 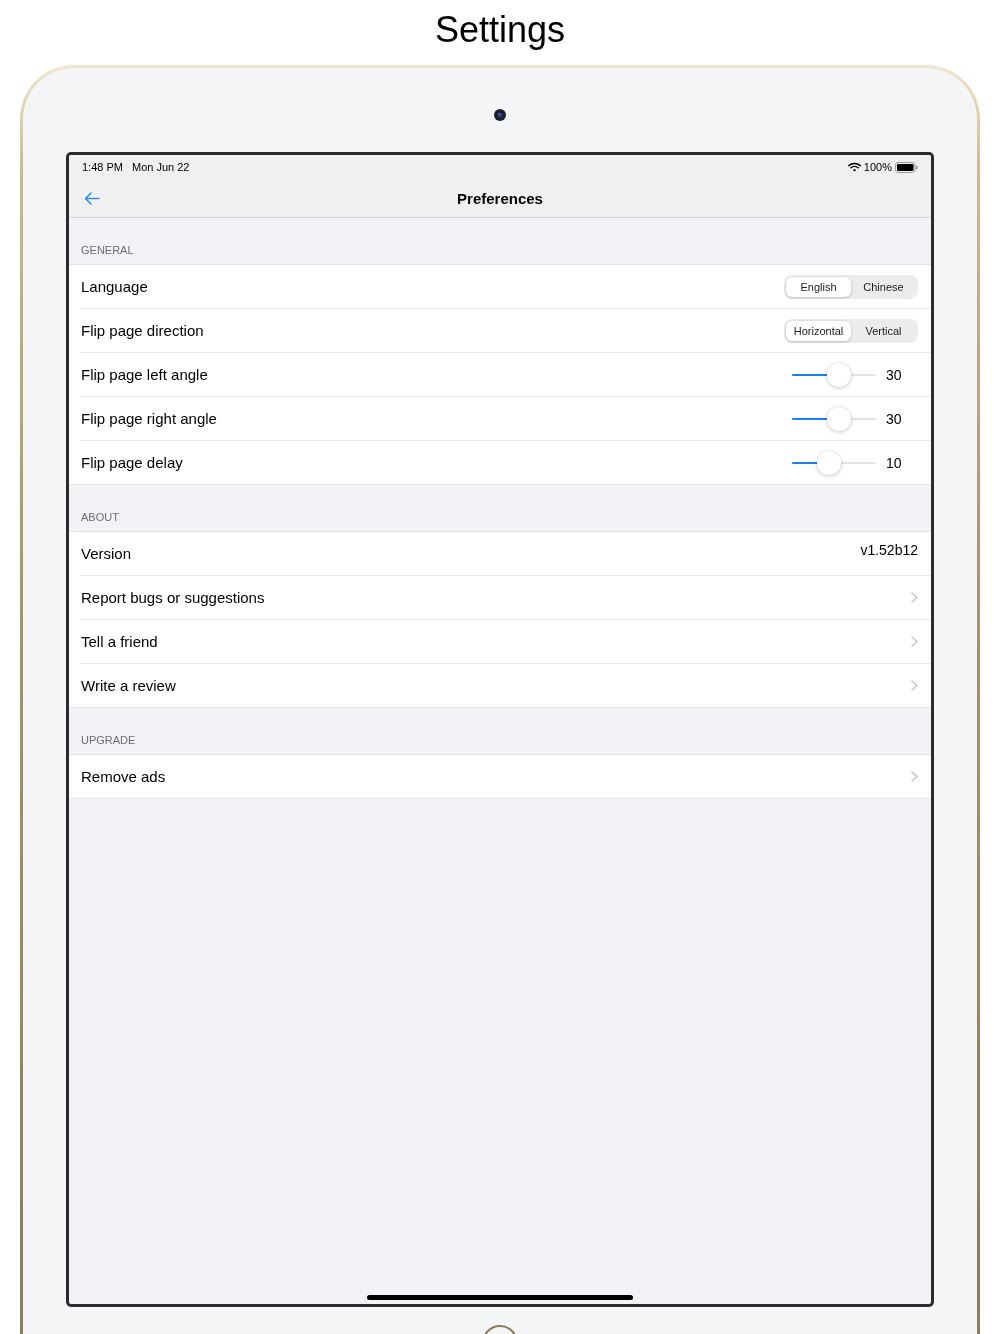 I want to click on segment-option: Horizontal, so click(x=818, y=330).